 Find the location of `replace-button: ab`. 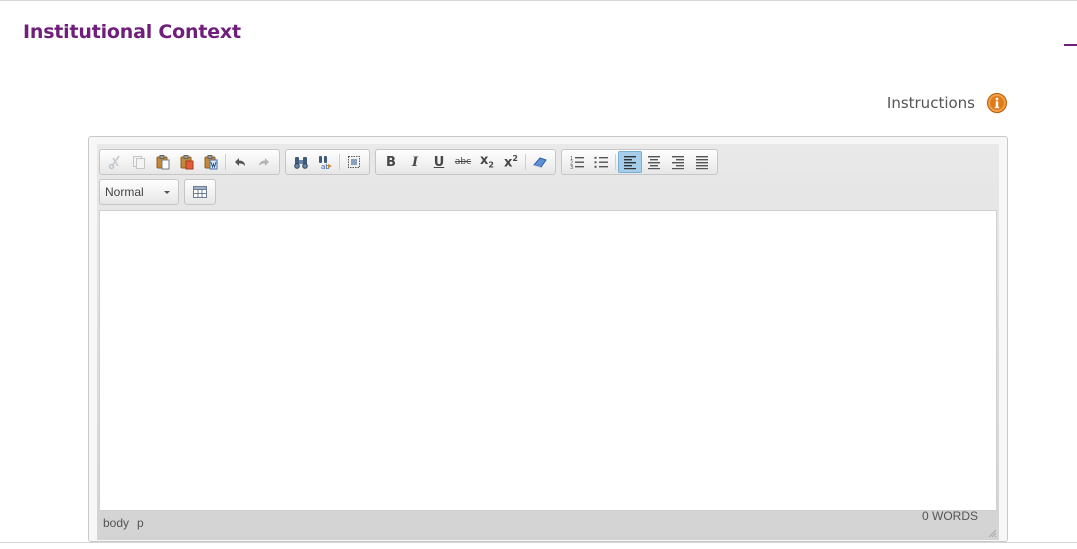

replace-button: ab is located at coordinates (325, 162).